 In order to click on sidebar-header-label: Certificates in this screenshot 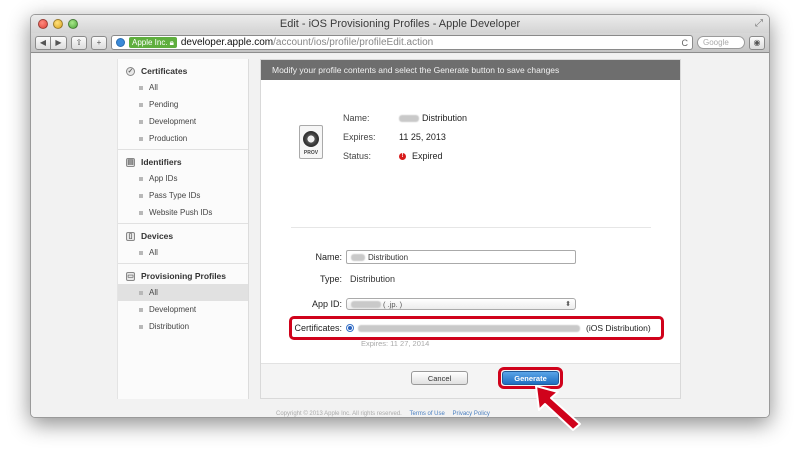, I will do `click(164, 71)`.